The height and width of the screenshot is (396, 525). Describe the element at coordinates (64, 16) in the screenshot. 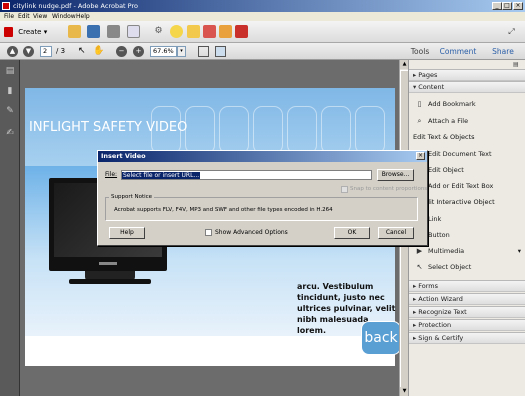

I see `menu-window: Window` at that location.